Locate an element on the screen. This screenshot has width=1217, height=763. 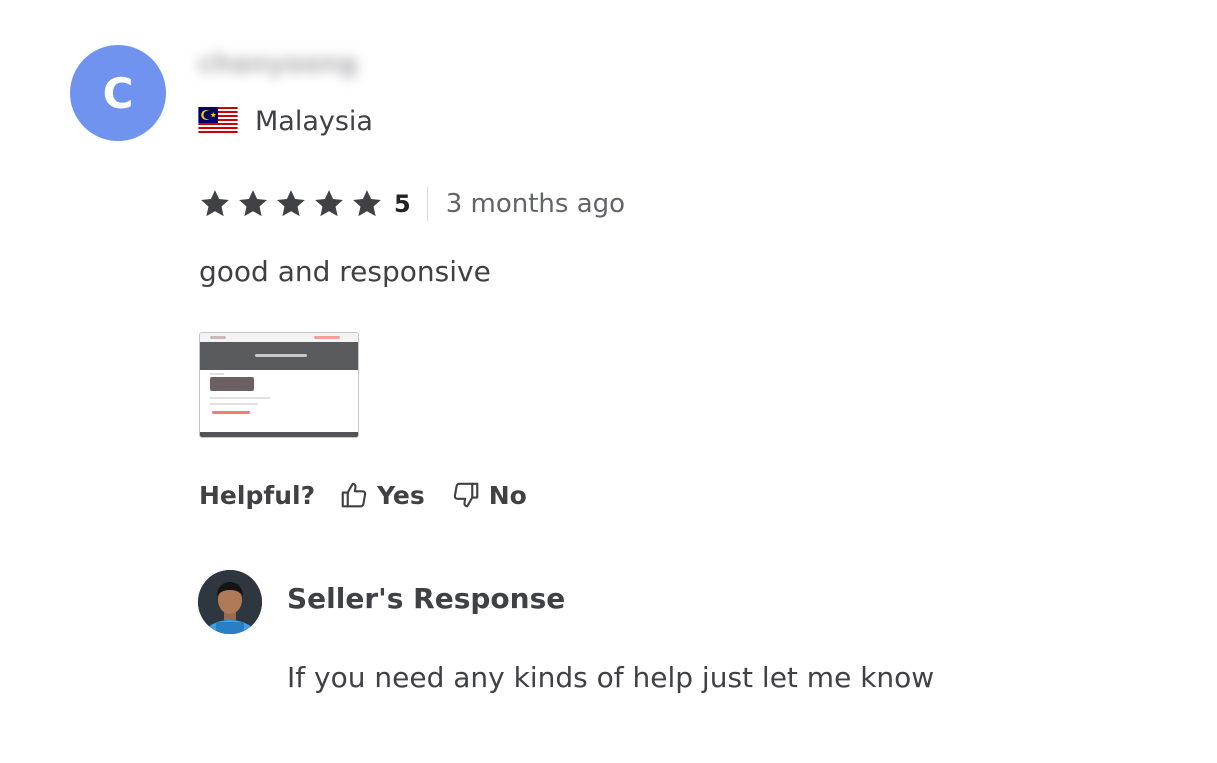
rating-row: 5 3 months ago is located at coordinates (411, 204).